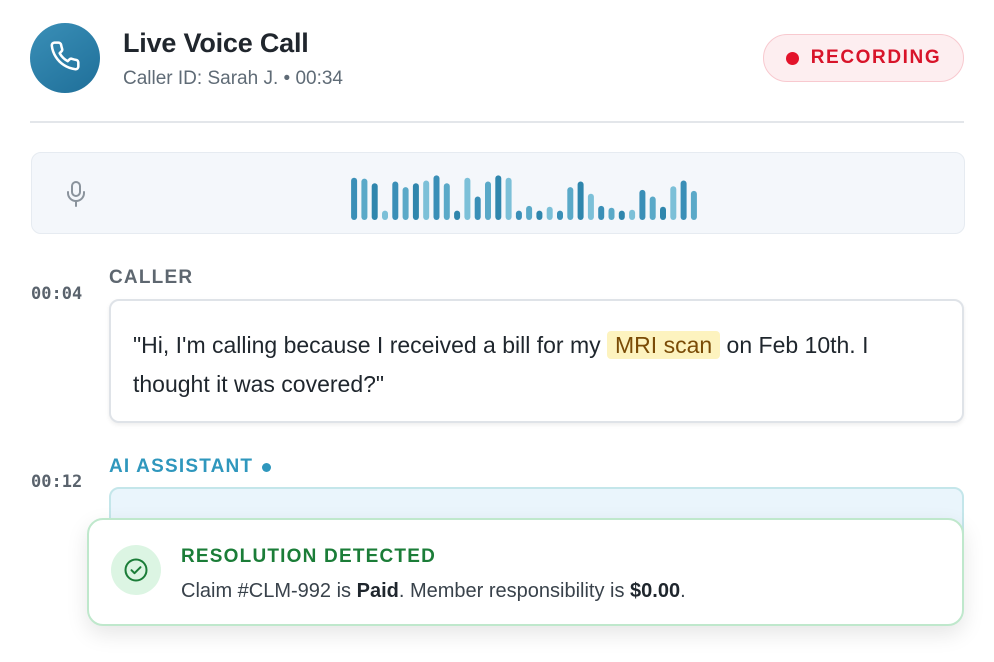  I want to click on caller-id-prefix: Caller ID:, so click(165, 78).